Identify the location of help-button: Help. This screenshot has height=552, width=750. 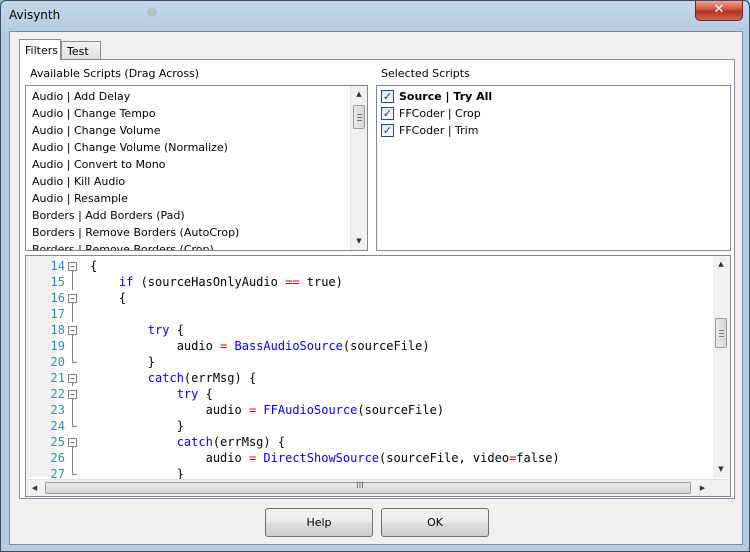
(319, 522).